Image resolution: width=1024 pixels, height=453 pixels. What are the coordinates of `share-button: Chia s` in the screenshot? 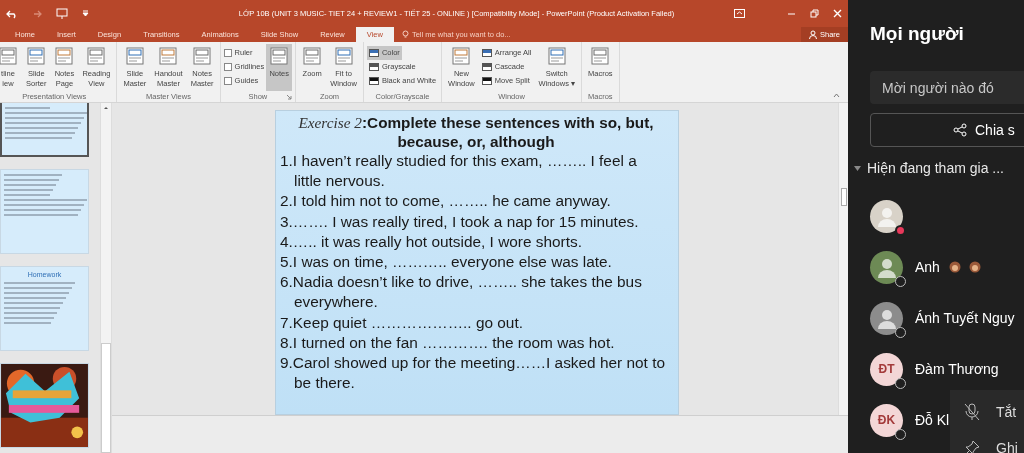 It's located at (947, 130).